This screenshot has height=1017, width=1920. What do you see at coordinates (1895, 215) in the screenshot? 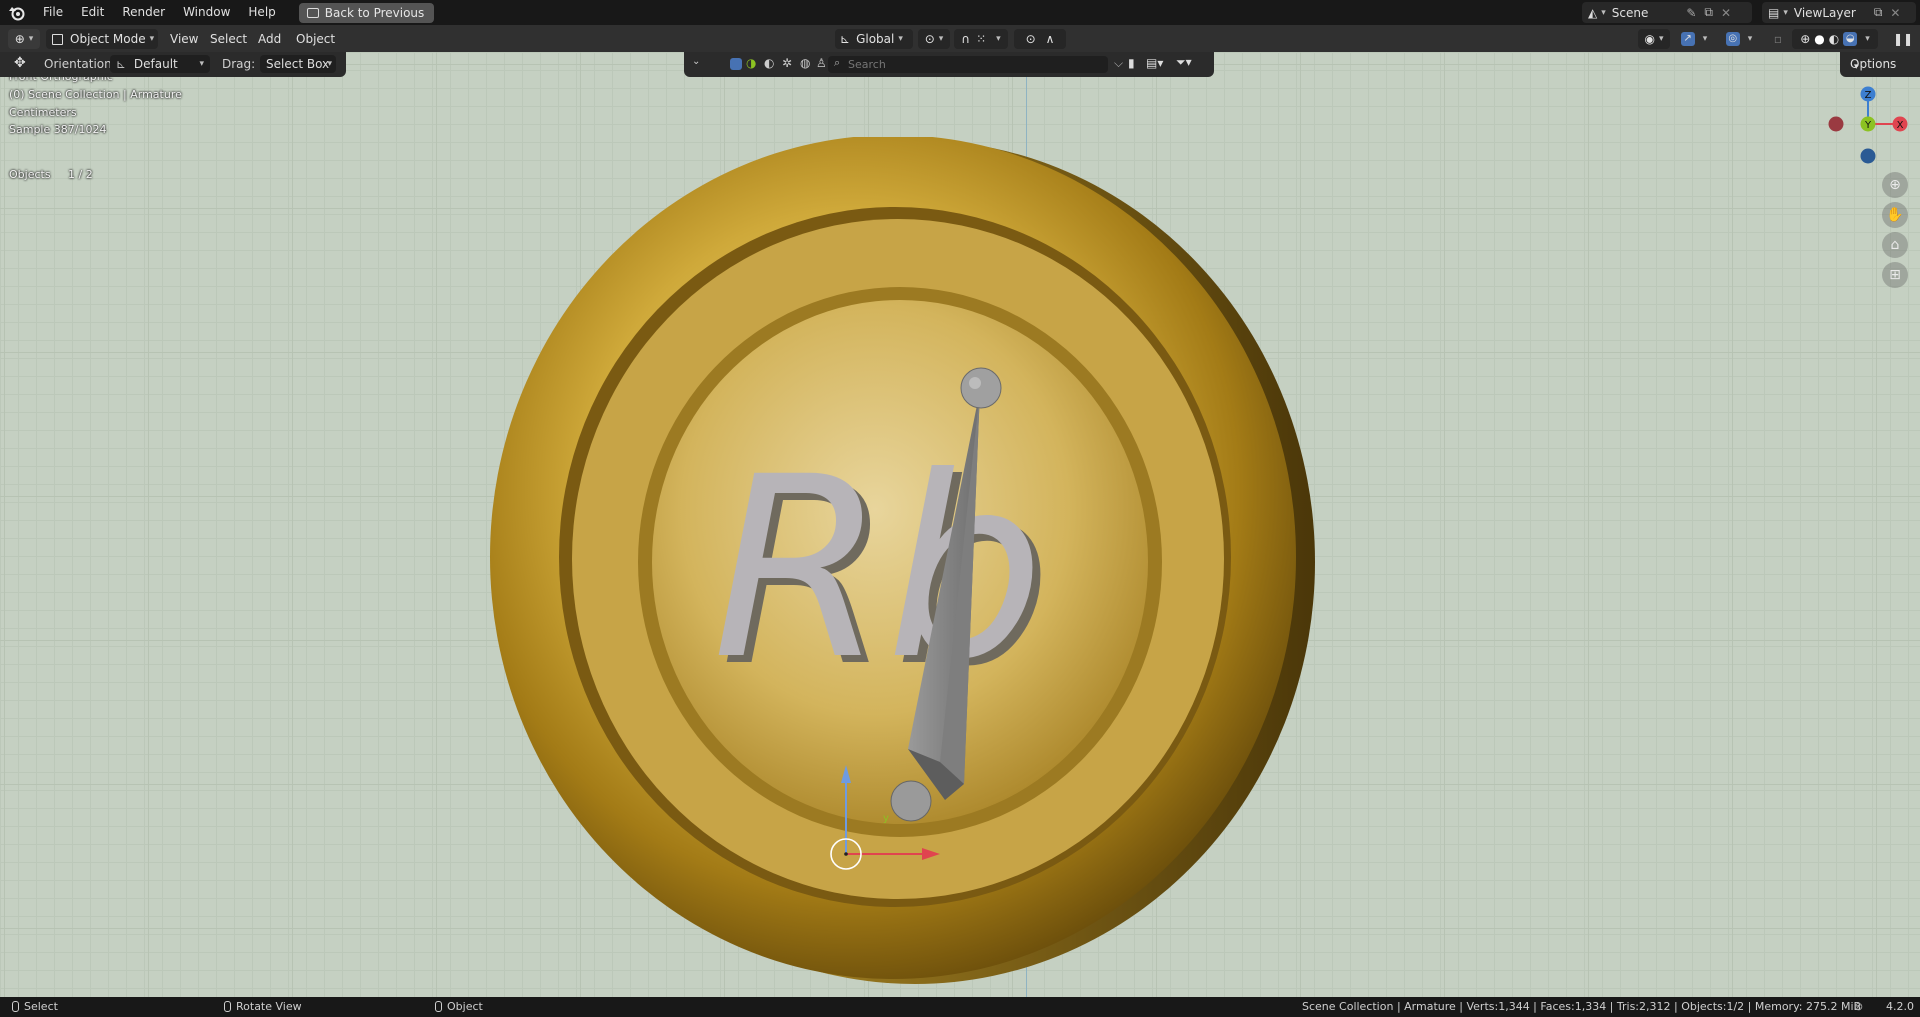
I see `pan-hand-icon: ✋` at bounding box center [1895, 215].